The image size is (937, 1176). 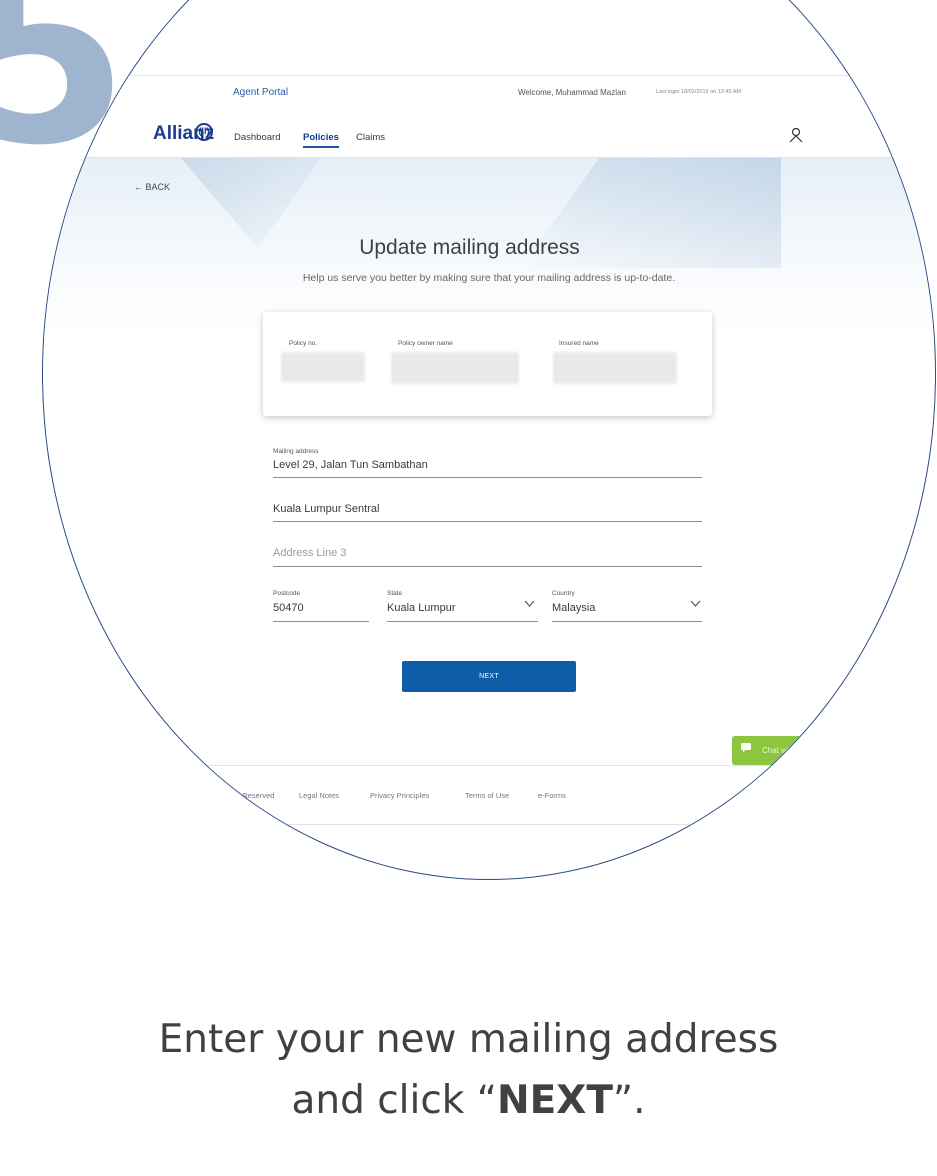 What do you see at coordinates (394, 1100) in the screenshot?
I see `caption-prefix: and click “` at bounding box center [394, 1100].